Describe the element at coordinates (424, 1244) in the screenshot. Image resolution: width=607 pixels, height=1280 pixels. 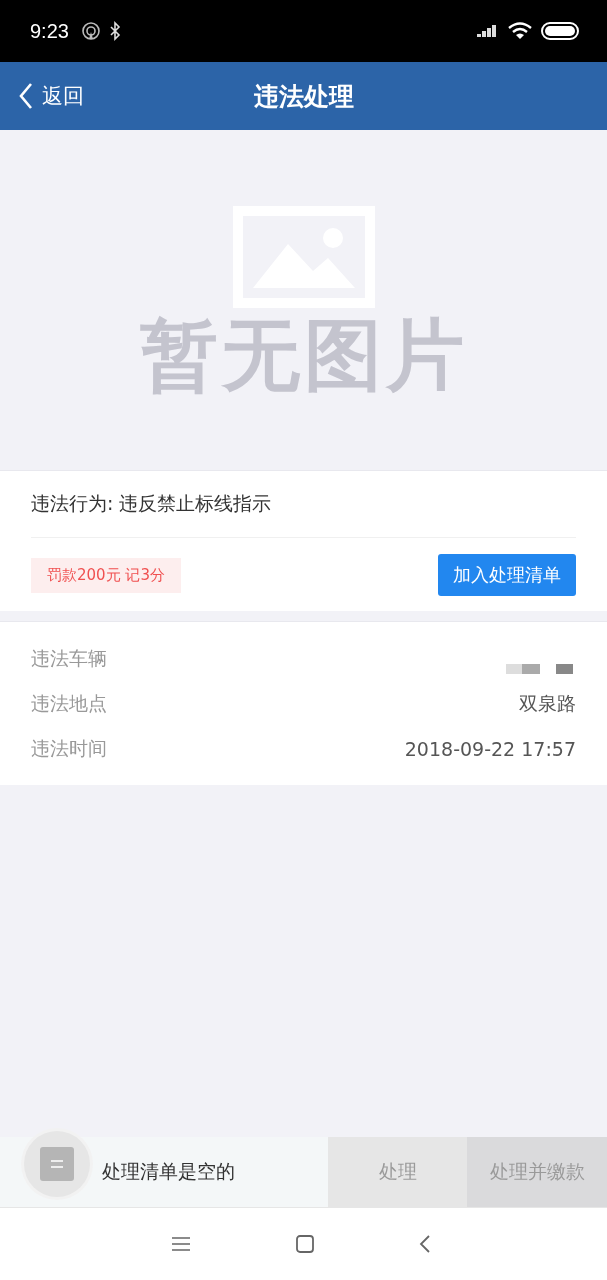
I see `back-icon` at that location.